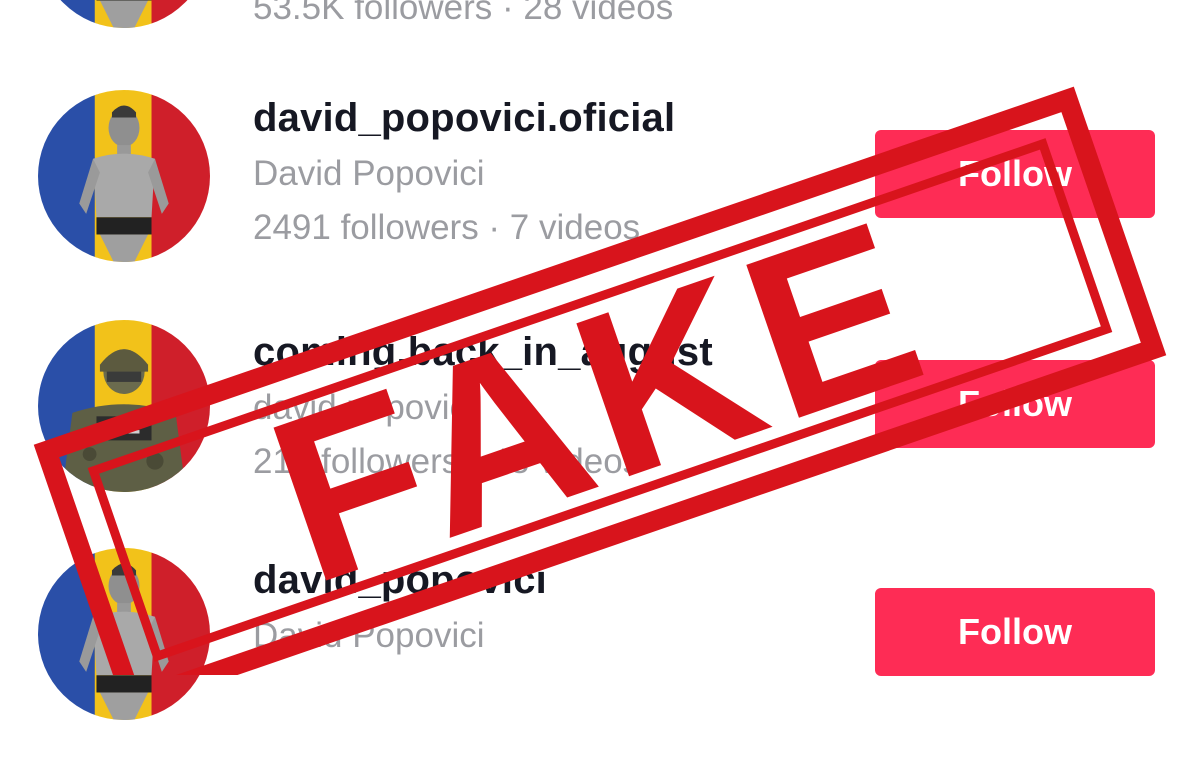  What do you see at coordinates (464, 118) in the screenshot?
I see `account-username: david_popovici.oficial` at bounding box center [464, 118].